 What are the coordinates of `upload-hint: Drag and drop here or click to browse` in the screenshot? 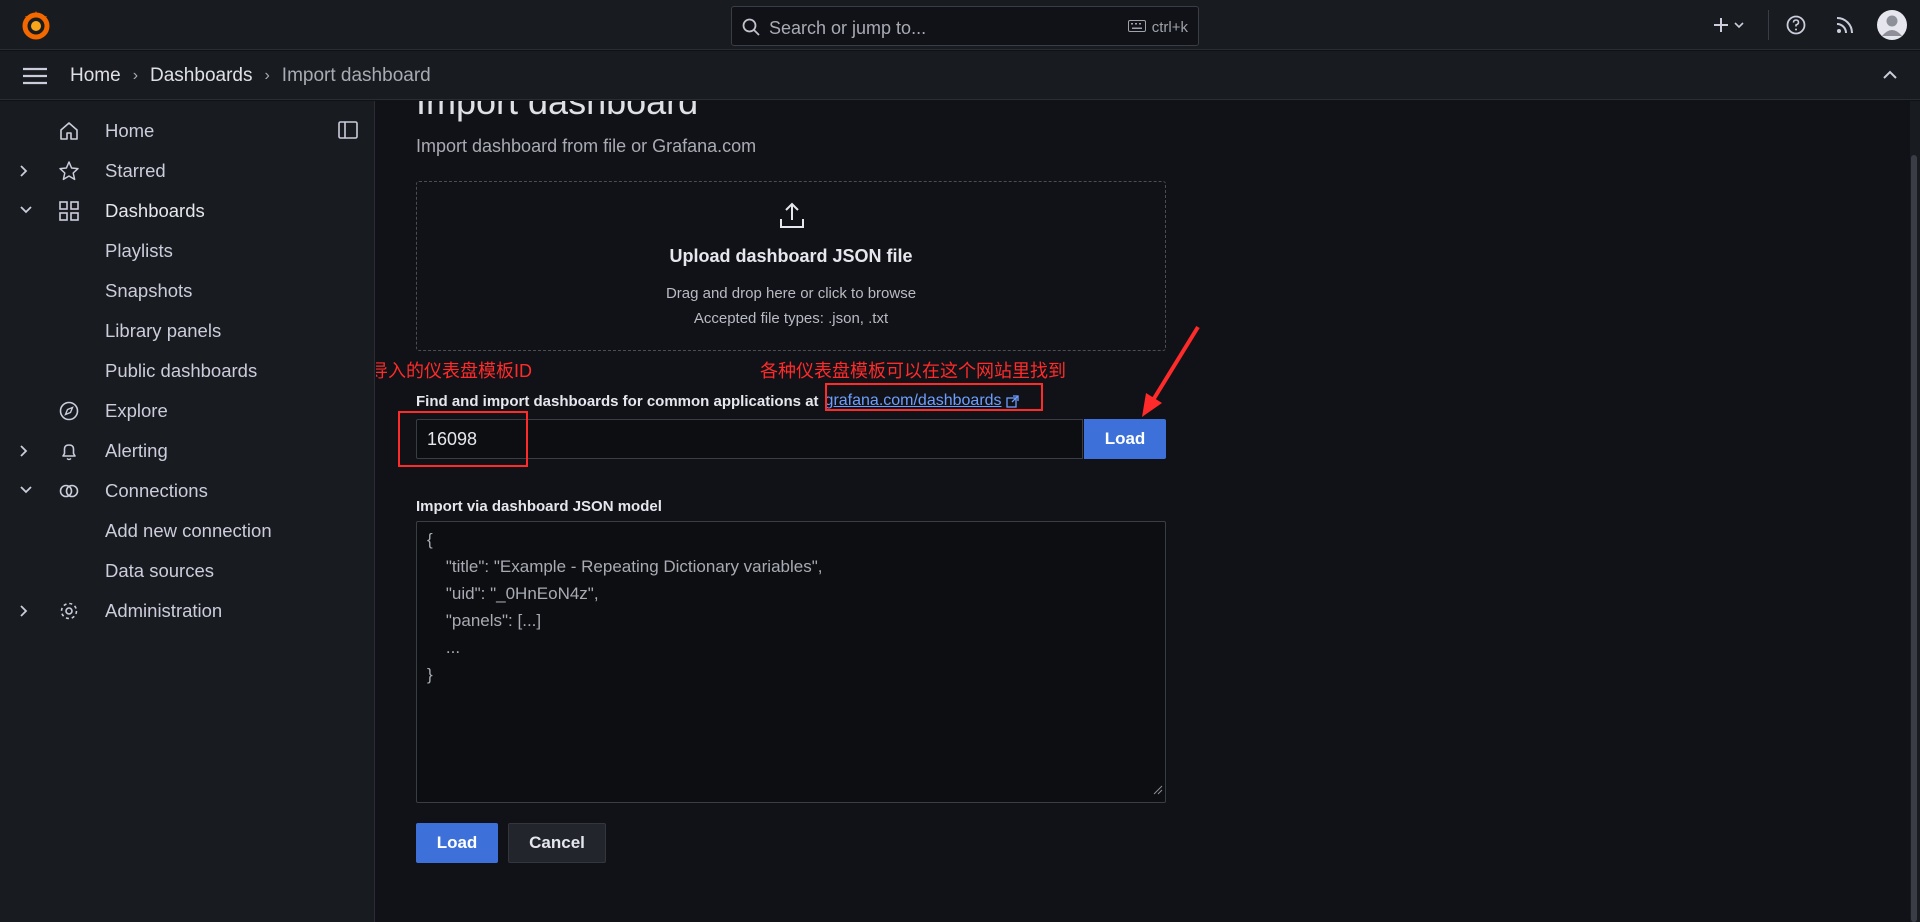 It's located at (791, 293).